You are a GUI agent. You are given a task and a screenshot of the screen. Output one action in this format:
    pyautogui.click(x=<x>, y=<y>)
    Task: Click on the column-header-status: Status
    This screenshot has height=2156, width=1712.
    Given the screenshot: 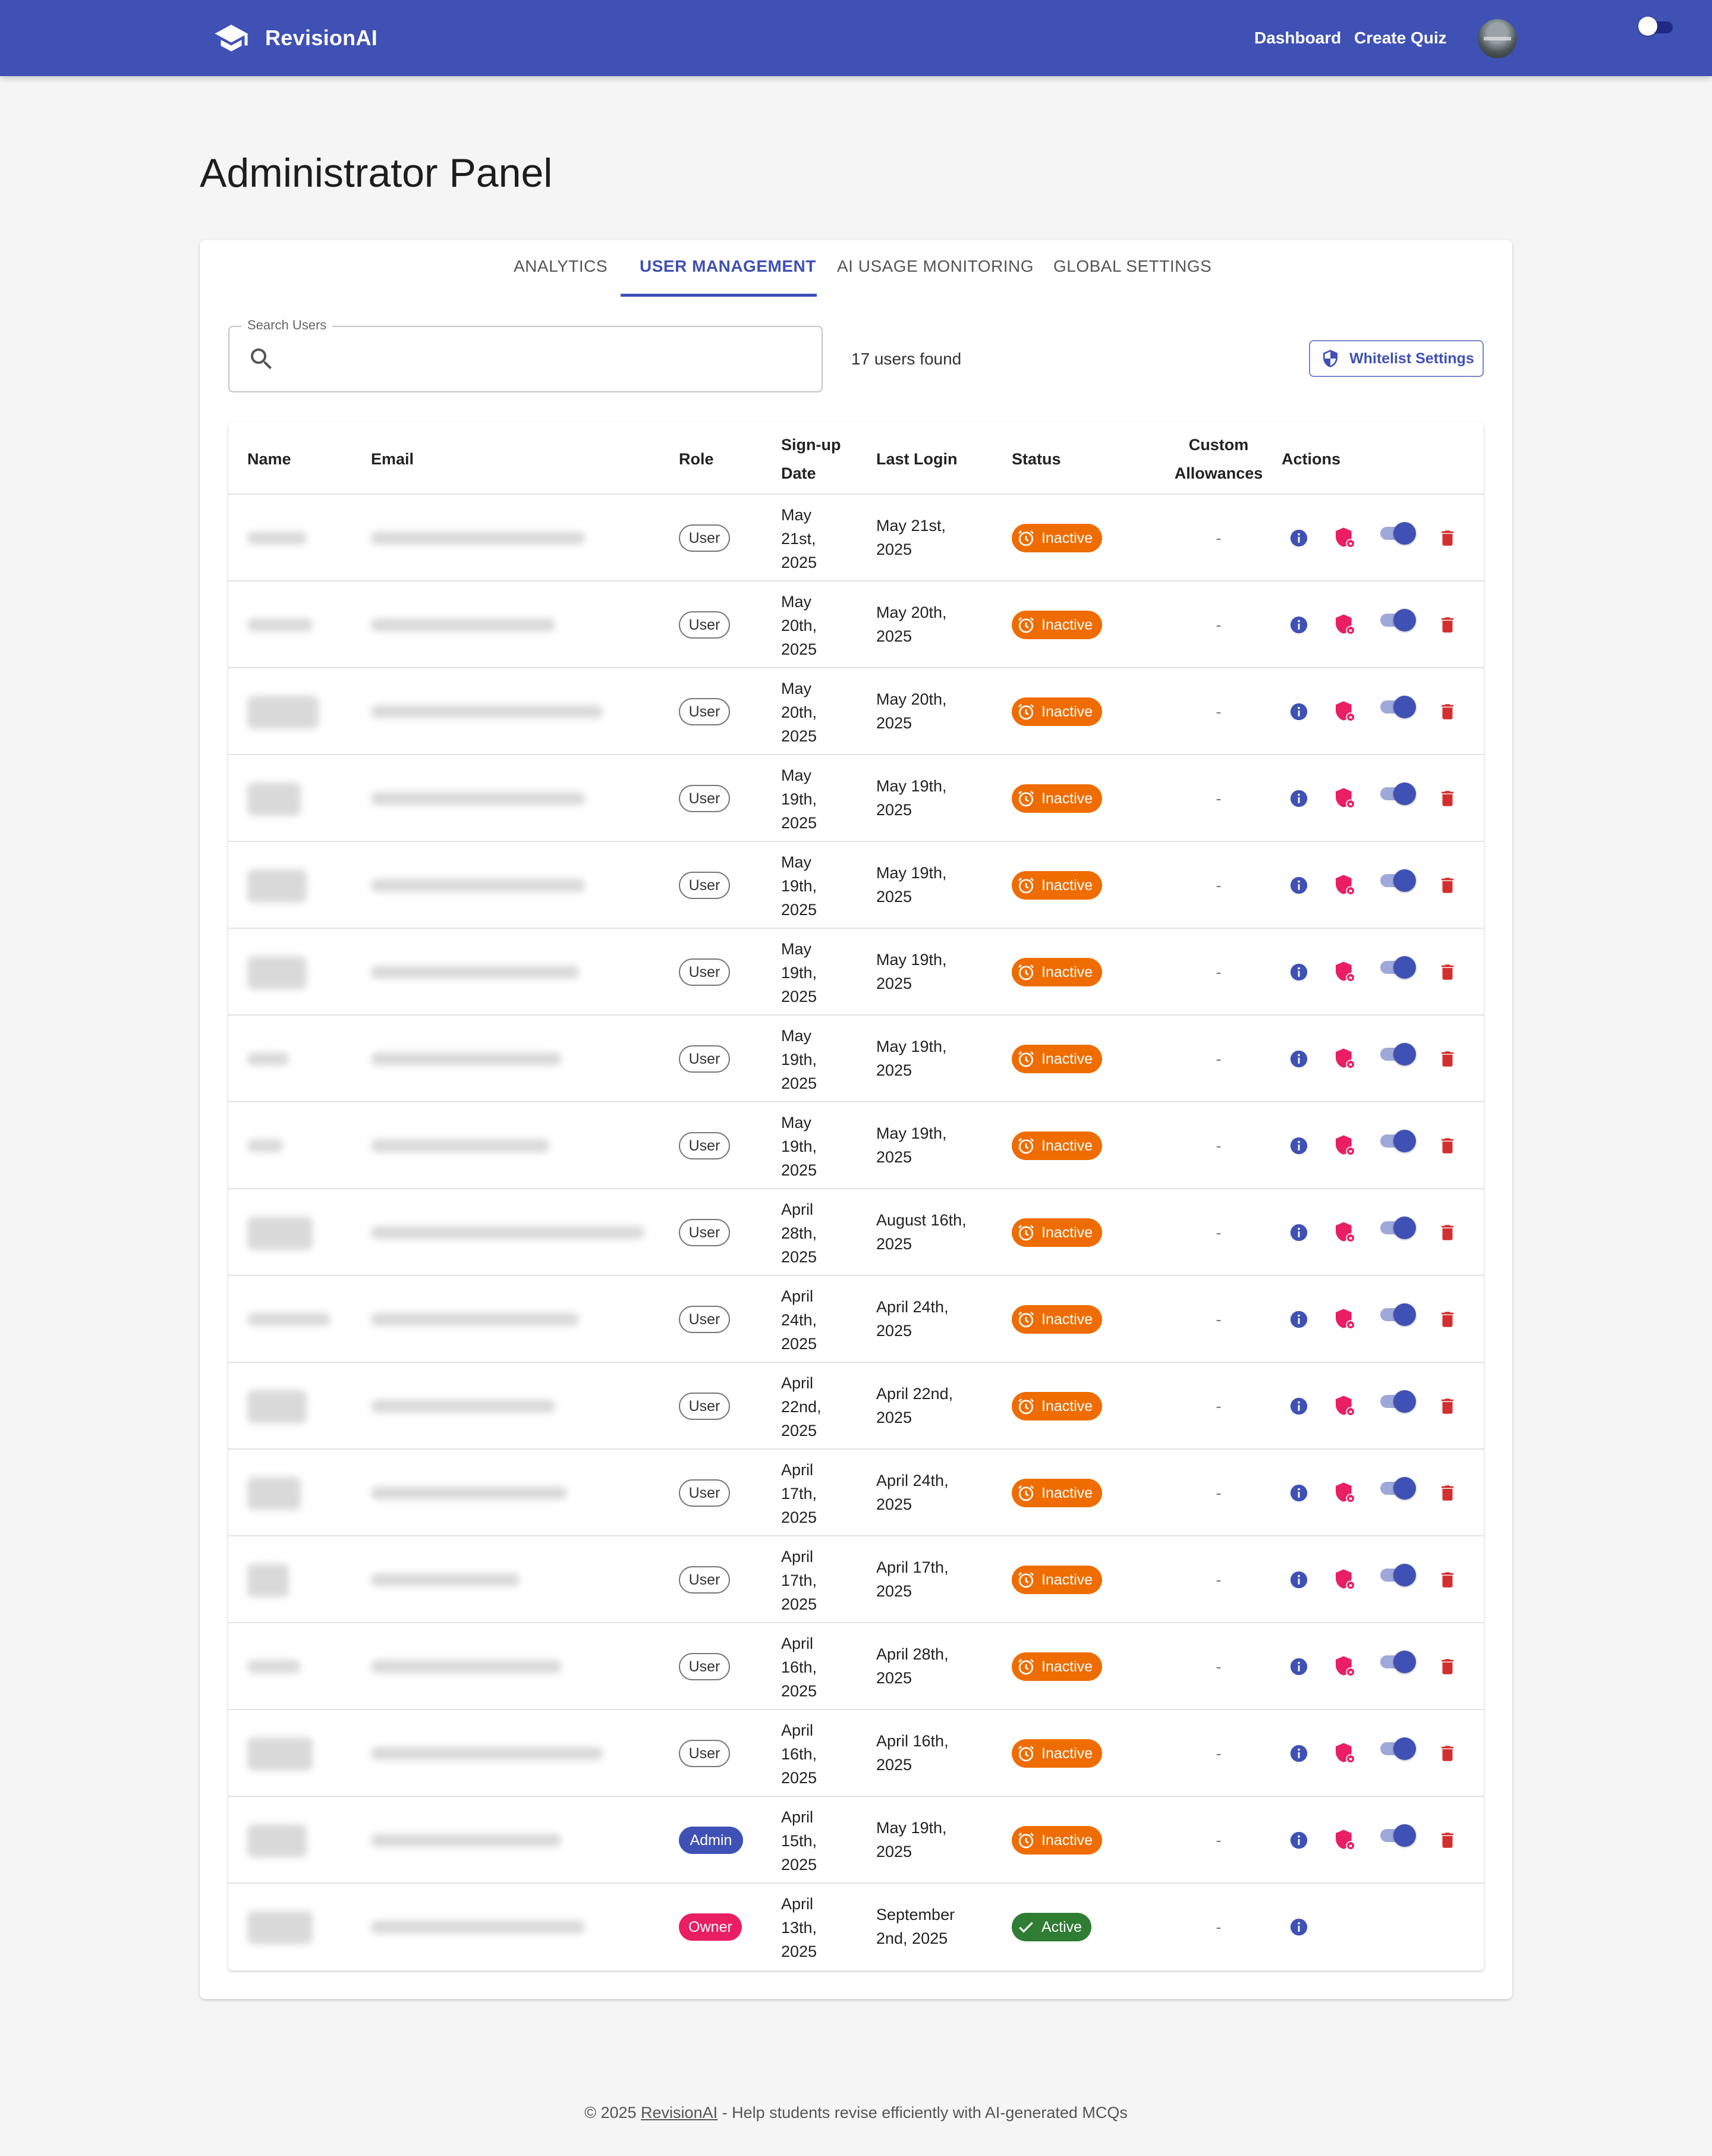 What is the action you would take?
    pyautogui.click(x=1036, y=459)
    